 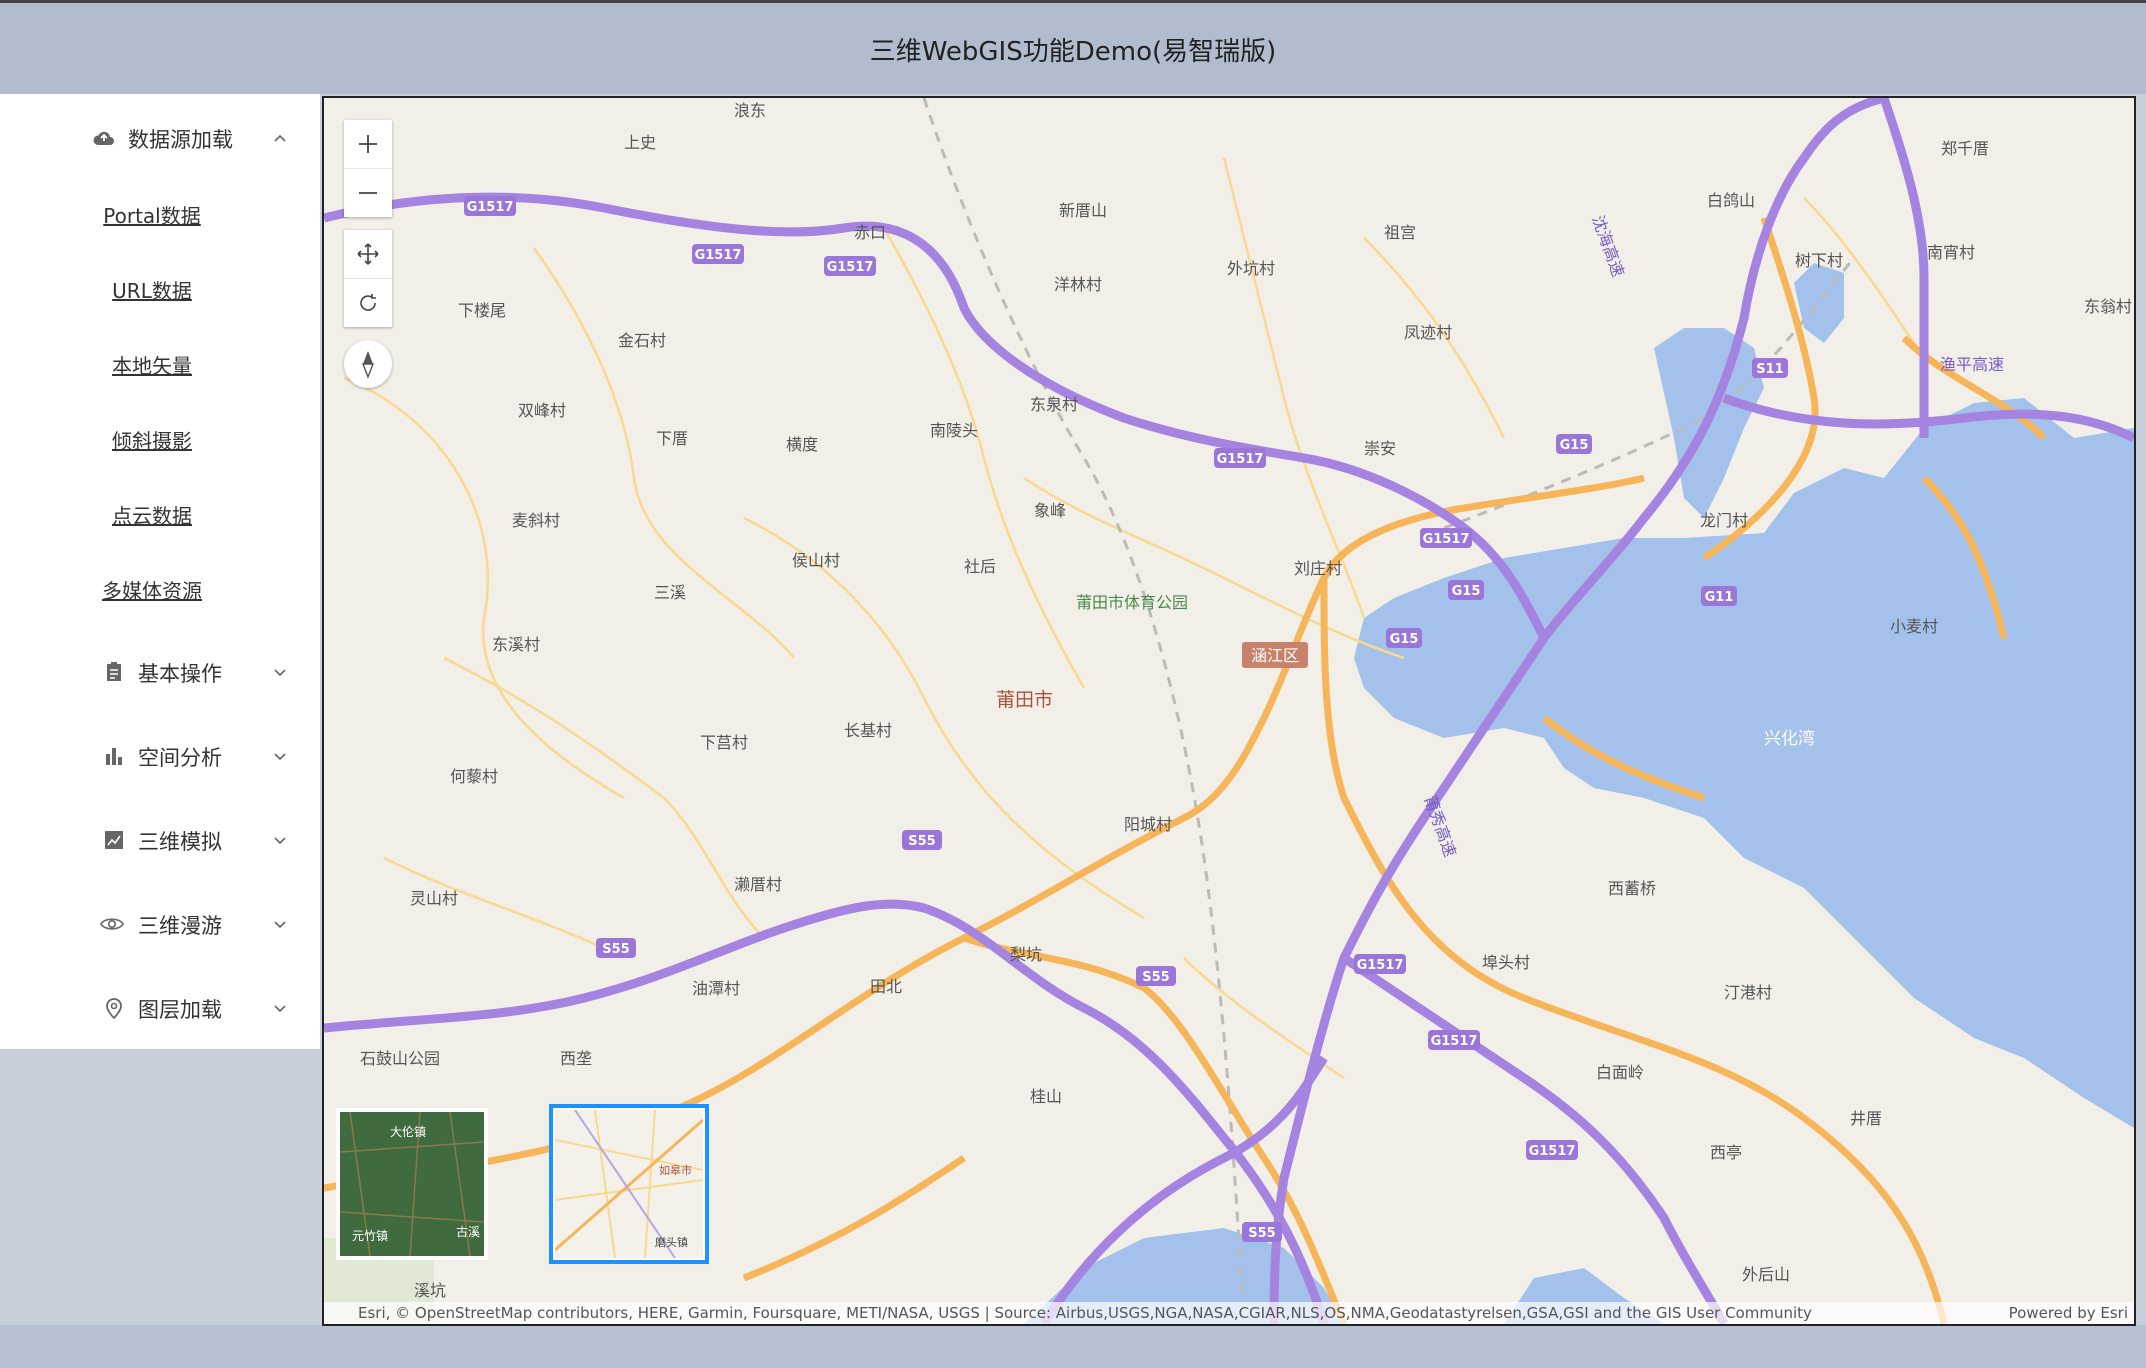 What do you see at coordinates (671, 1242) in the screenshot?
I see `svg-text: 磨头镇` at bounding box center [671, 1242].